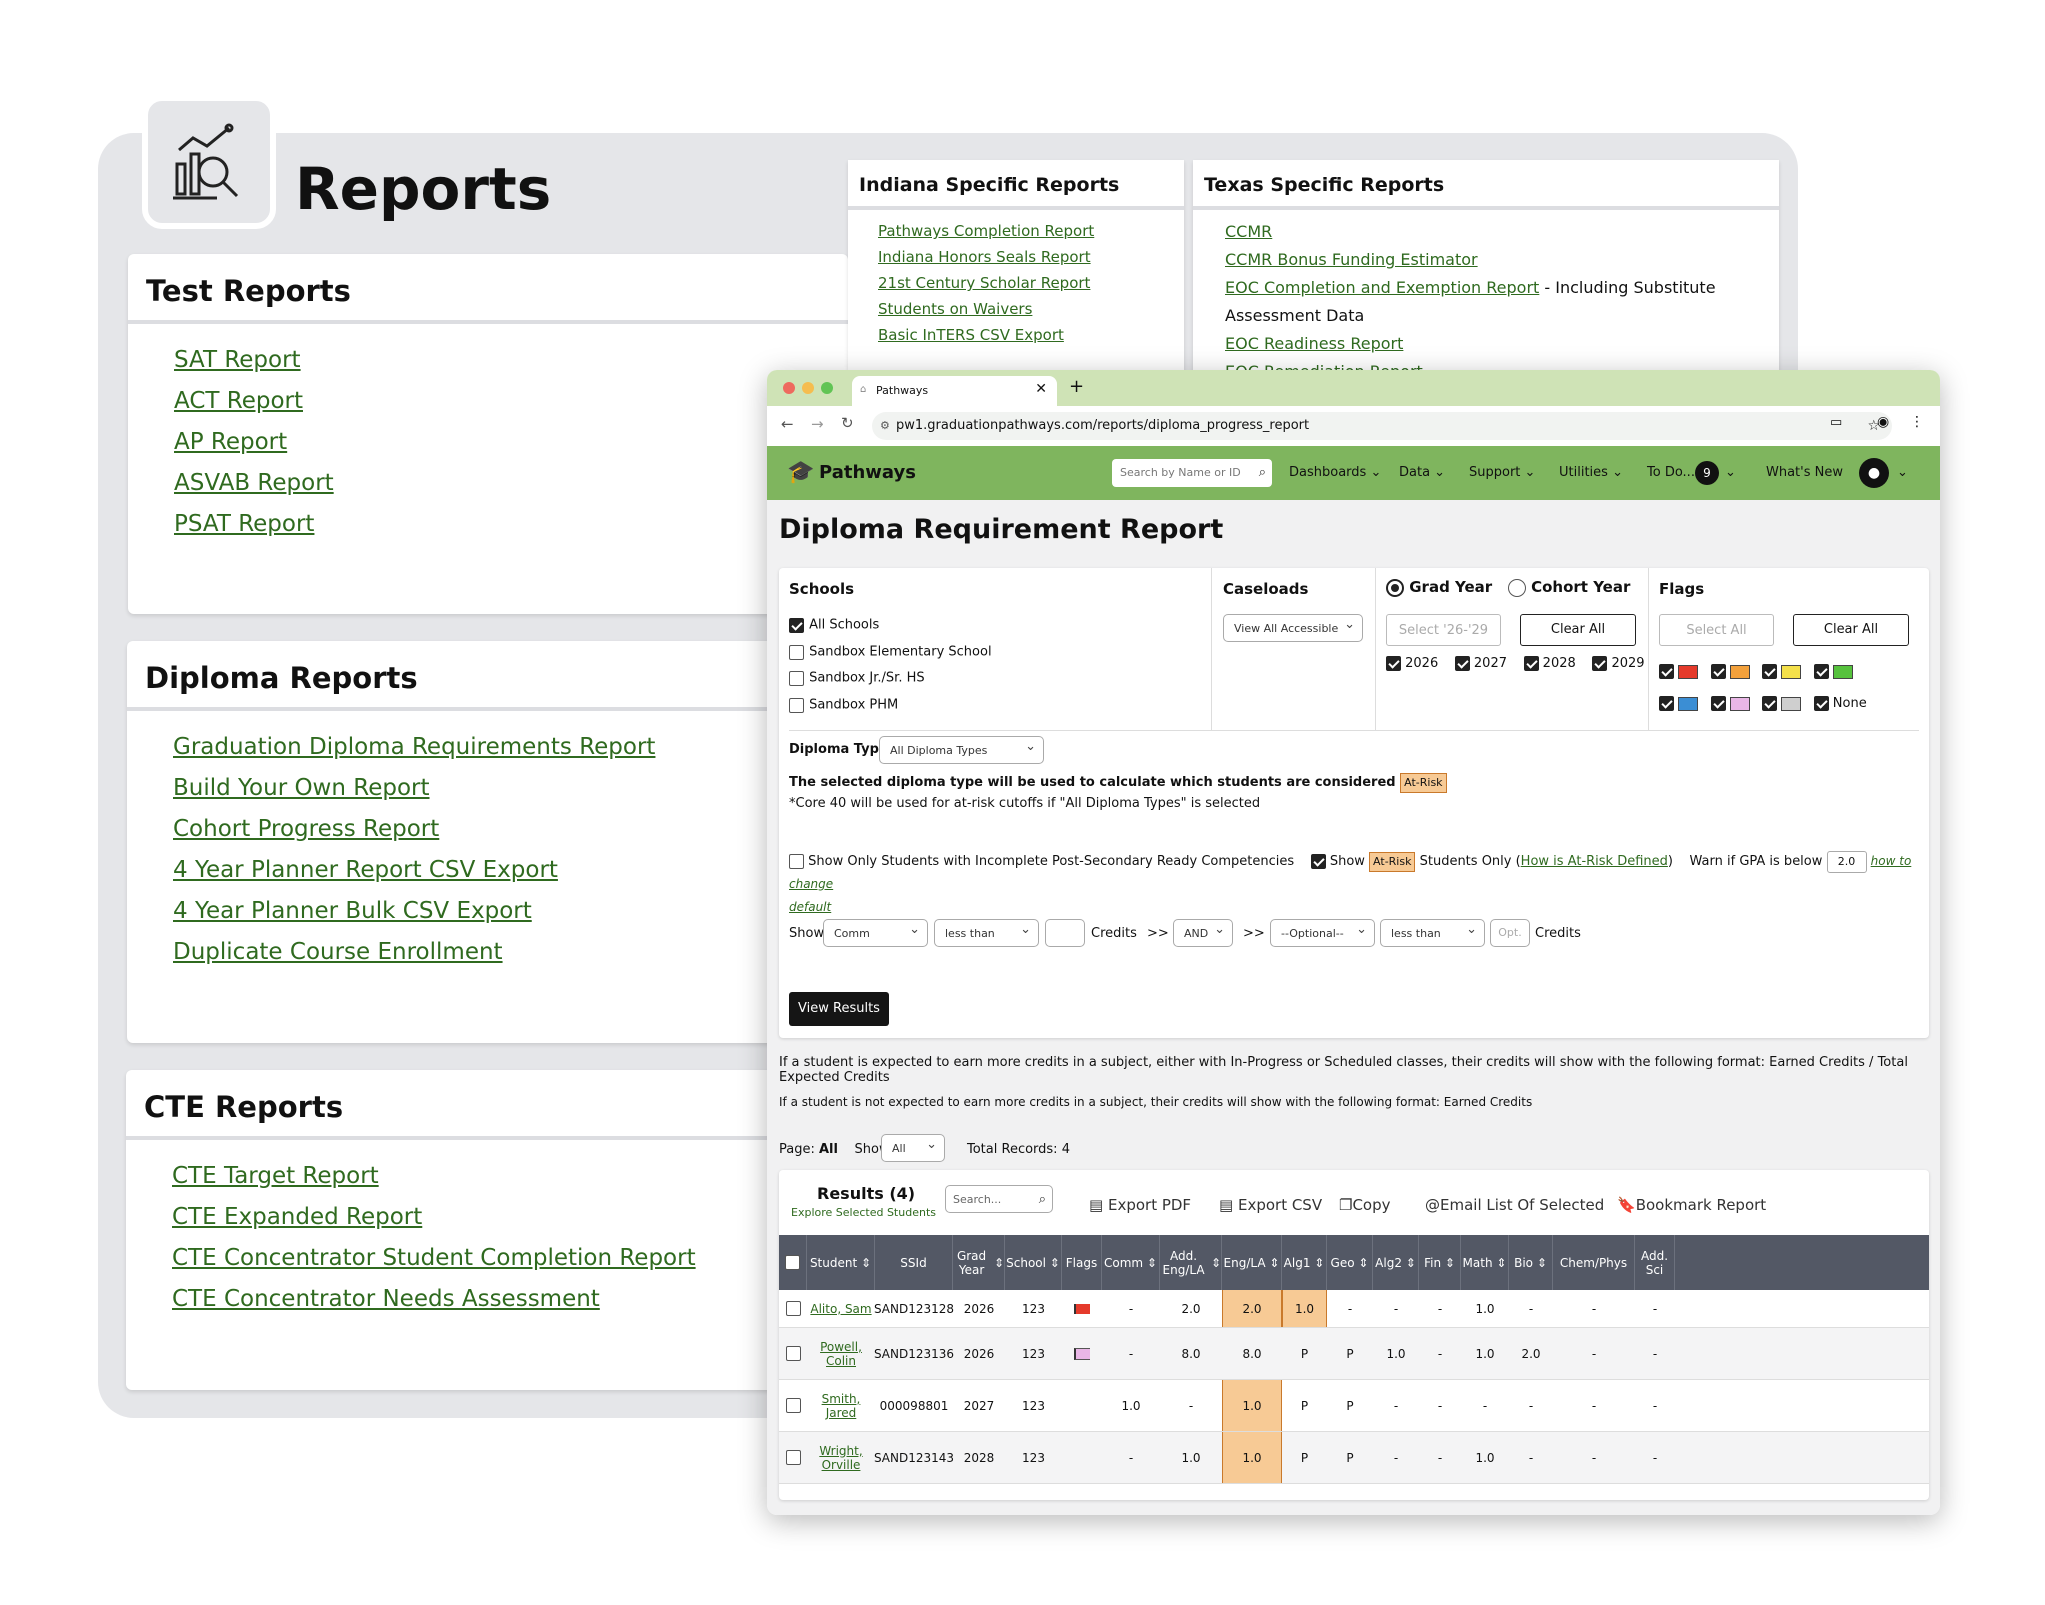 The height and width of the screenshot is (1605, 2045). What do you see at coordinates (1531, 663) in the screenshot?
I see `year-2028-checkbox` at bounding box center [1531, 663].